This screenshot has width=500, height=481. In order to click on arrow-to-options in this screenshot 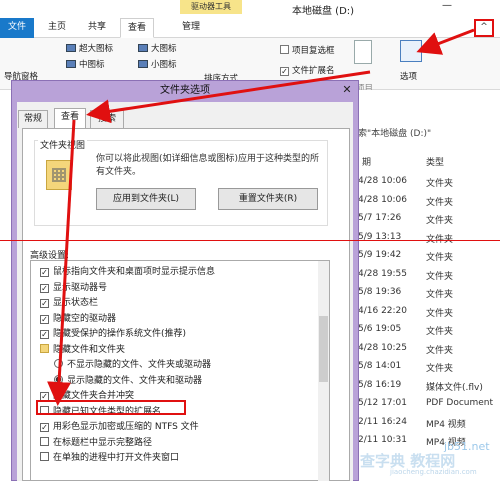, I will do `click(445, 41)`.